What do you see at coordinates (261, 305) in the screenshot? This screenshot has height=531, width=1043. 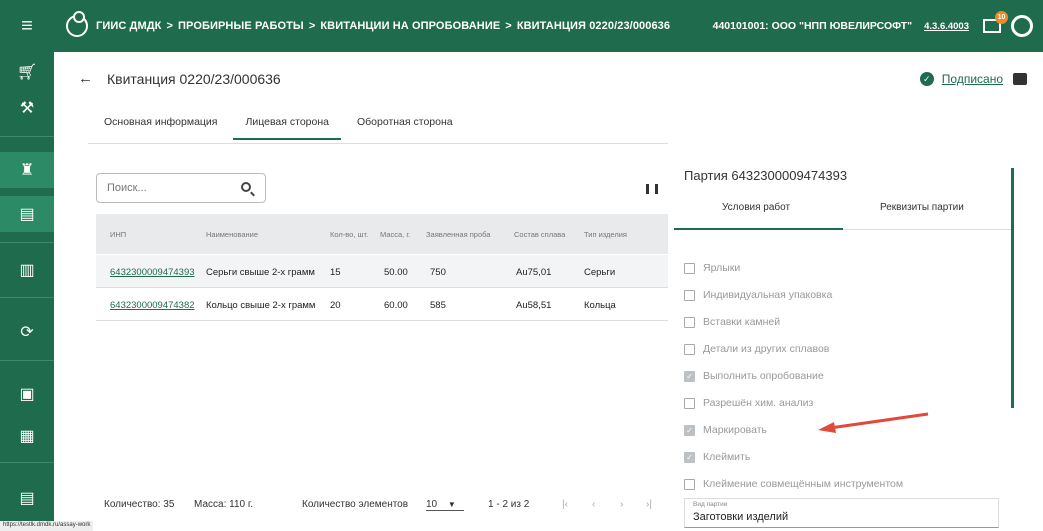 I see `cell-name: Кольцо свыше 2-х грамм` at bounding box center [261, 305].